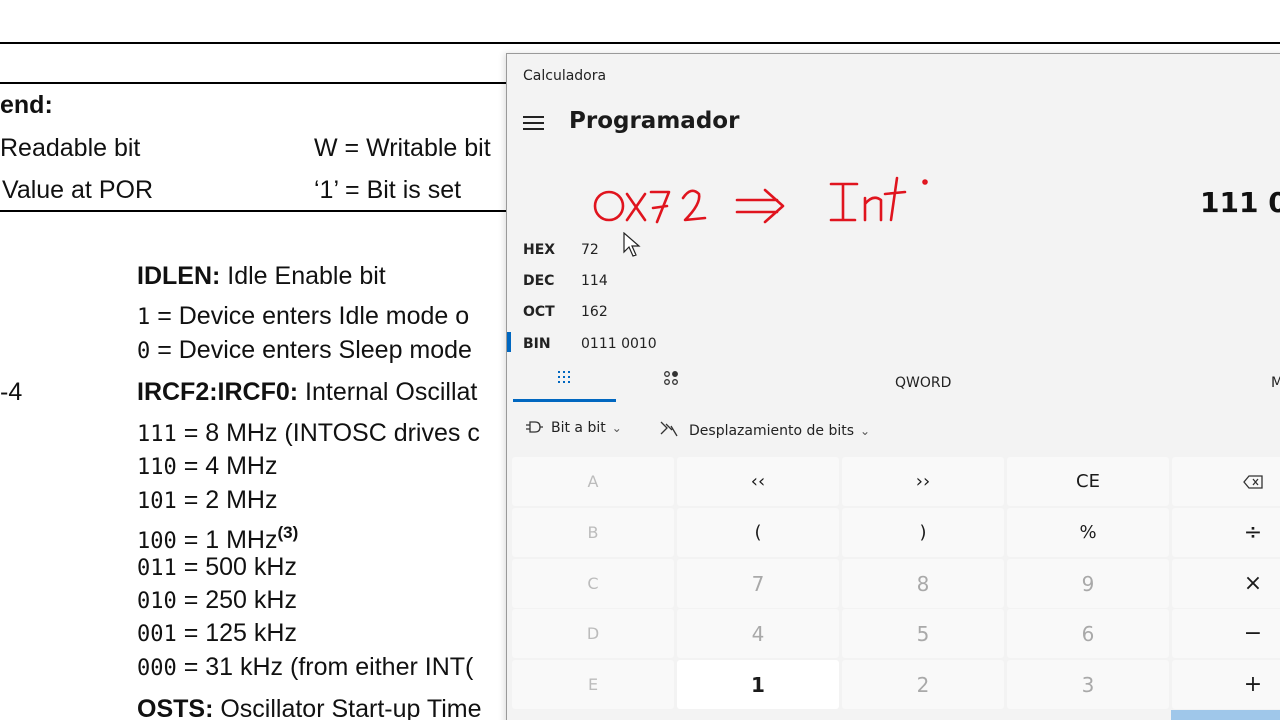  I want to click on idlen-0-text: = Device enters Sleep mode, so click(314, 350).